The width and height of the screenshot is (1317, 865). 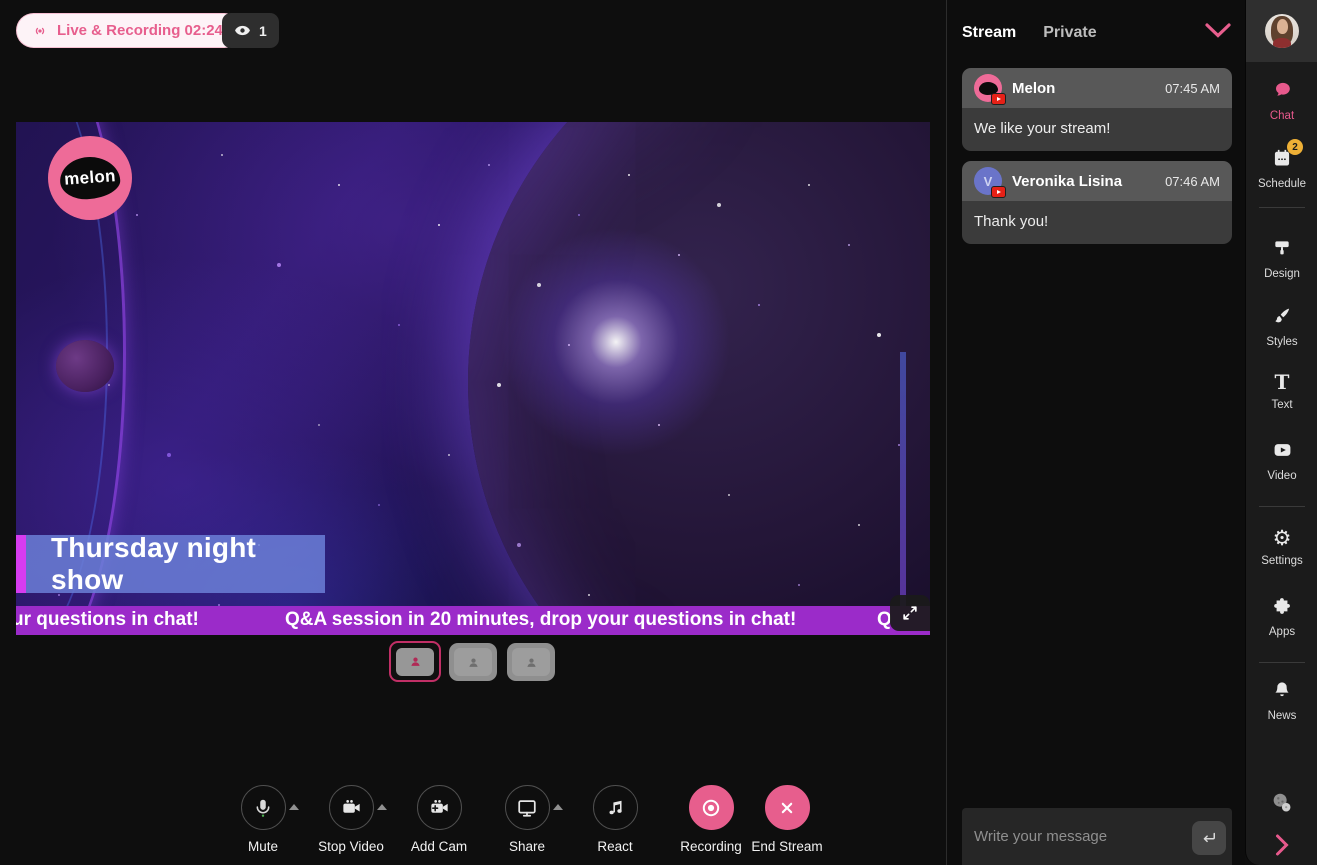 What do you see at coordinates (107, 619) in the screenshot?
I see `ticker-text-tail: ur questions in chat!` at bounding box center [107, 619].